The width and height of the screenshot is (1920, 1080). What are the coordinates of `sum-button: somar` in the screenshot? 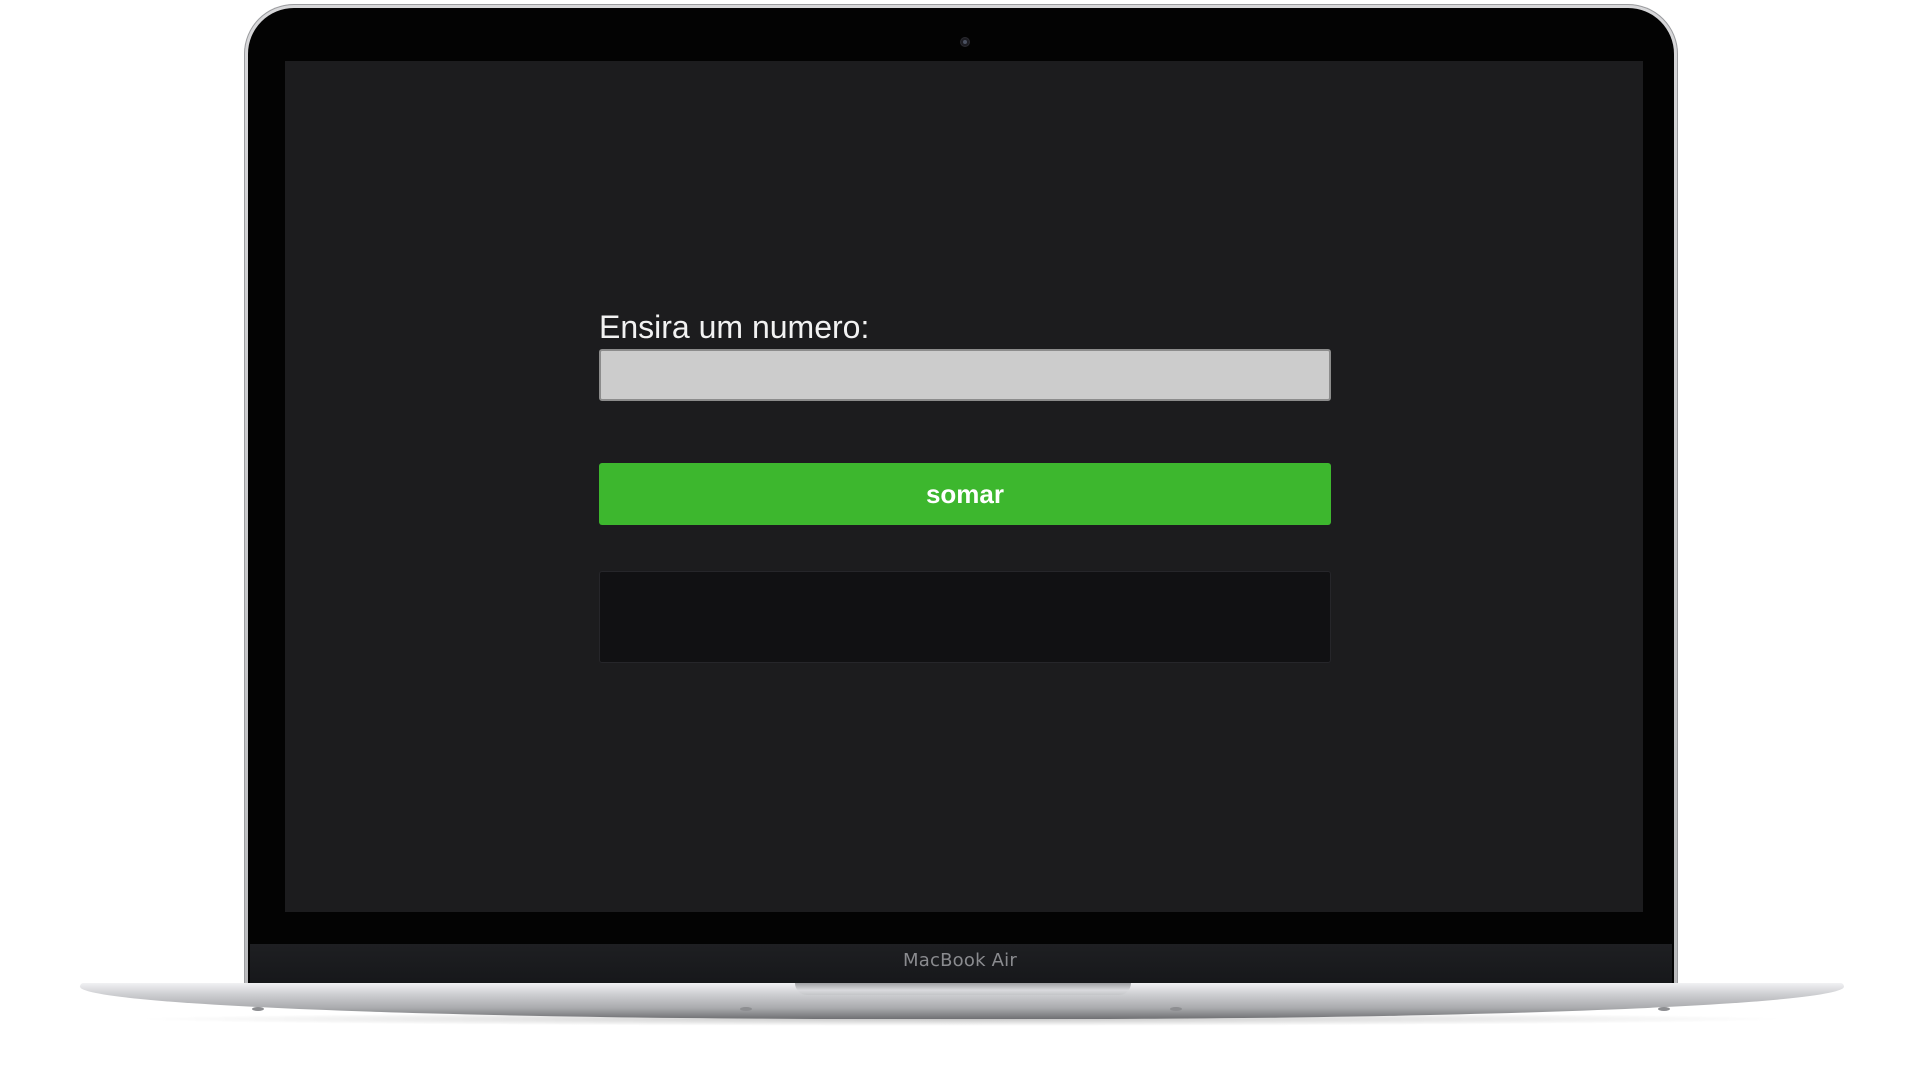 It's located at (965, 494).